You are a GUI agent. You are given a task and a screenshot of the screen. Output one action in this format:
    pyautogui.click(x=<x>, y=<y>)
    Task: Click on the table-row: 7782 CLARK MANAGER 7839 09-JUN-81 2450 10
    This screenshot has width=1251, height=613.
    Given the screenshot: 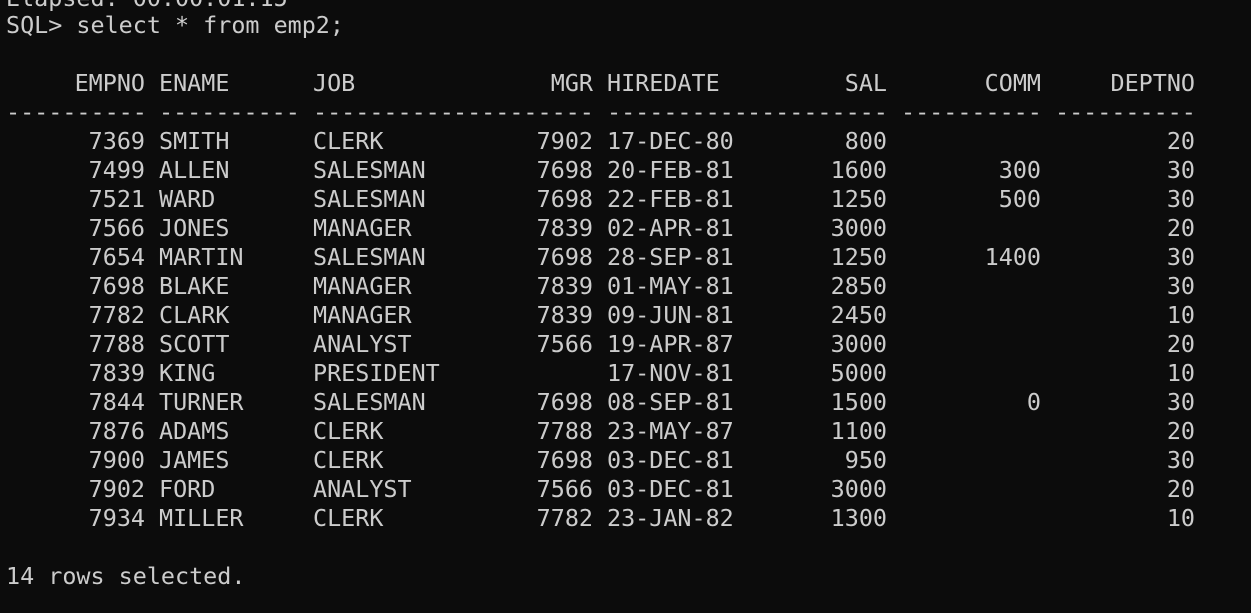 What is the action you would take?
    pyautogui.click(x=625, y=315)
    